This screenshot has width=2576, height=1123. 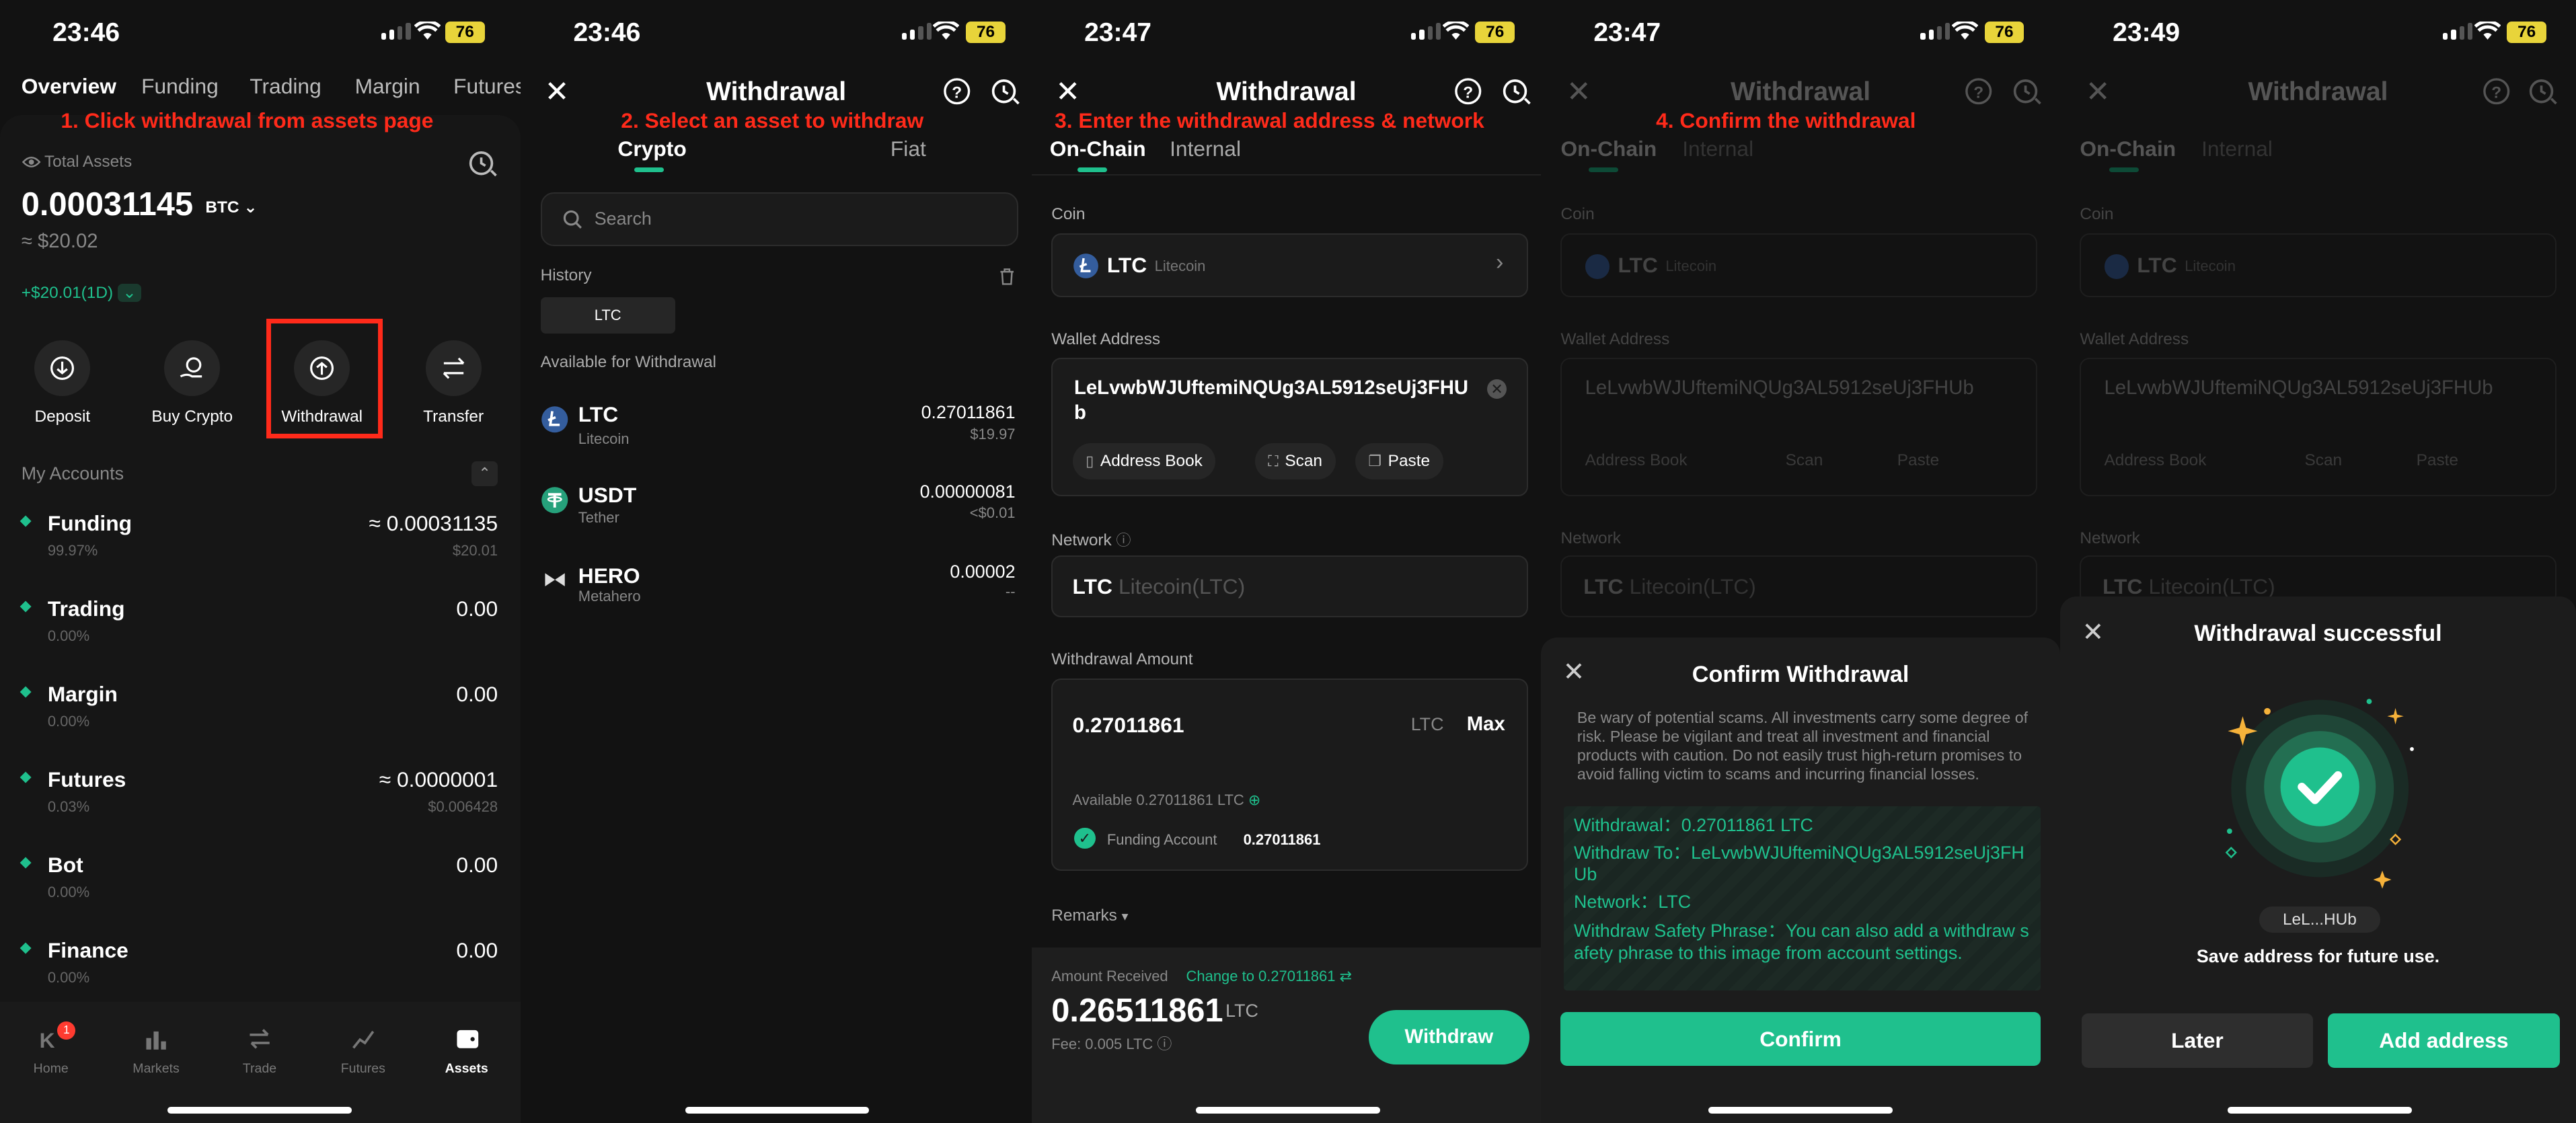 I want to click on deposit-button, so click(x=62, y=368).